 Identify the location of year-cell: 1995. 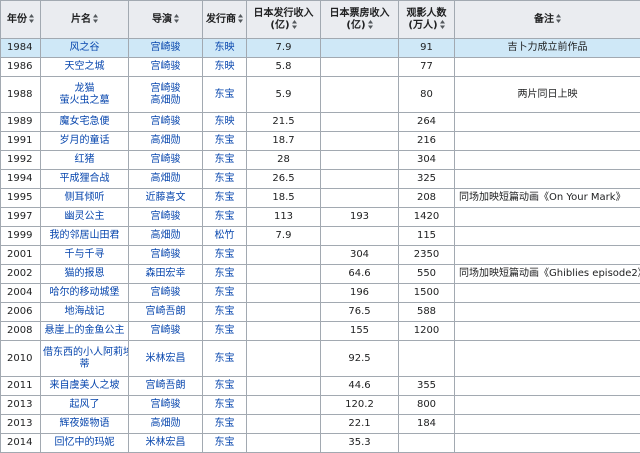
(21, 198).